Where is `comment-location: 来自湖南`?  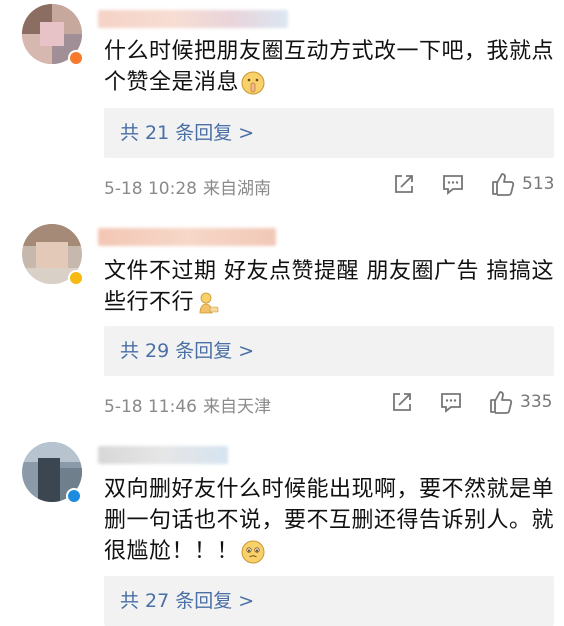
comment-location: 来自湖南 is located at coordinates (236, 189).